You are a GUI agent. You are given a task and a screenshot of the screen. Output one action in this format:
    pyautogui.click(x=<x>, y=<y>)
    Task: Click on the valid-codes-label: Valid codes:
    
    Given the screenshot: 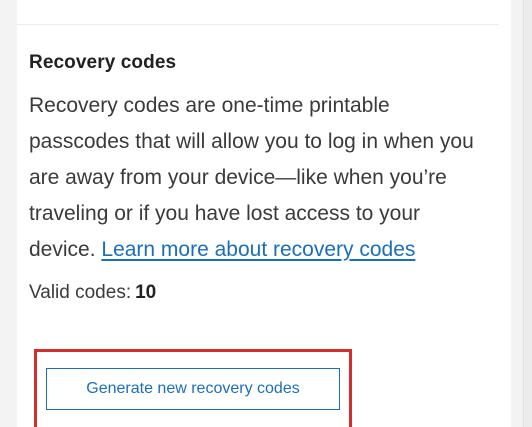 What is the action you would take?
    pyautogui.click(x=80, y=292)
    